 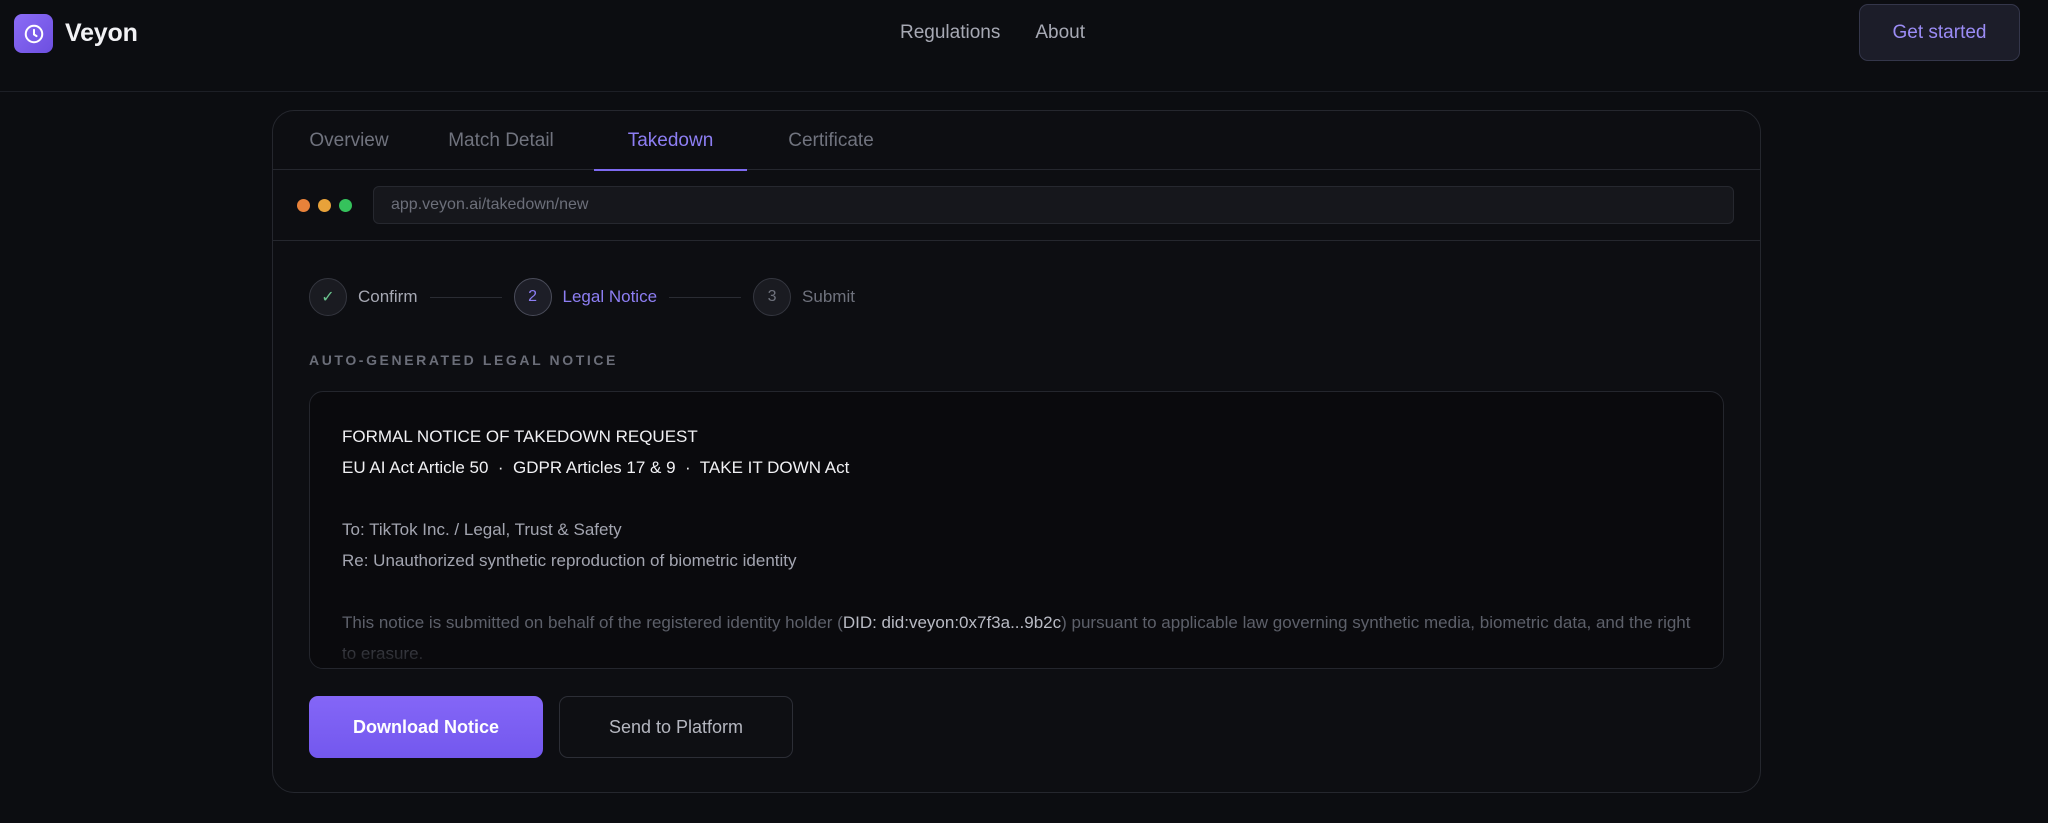 I want to click on tab-match-detail: Match Detail, so click(x=501, y=140).